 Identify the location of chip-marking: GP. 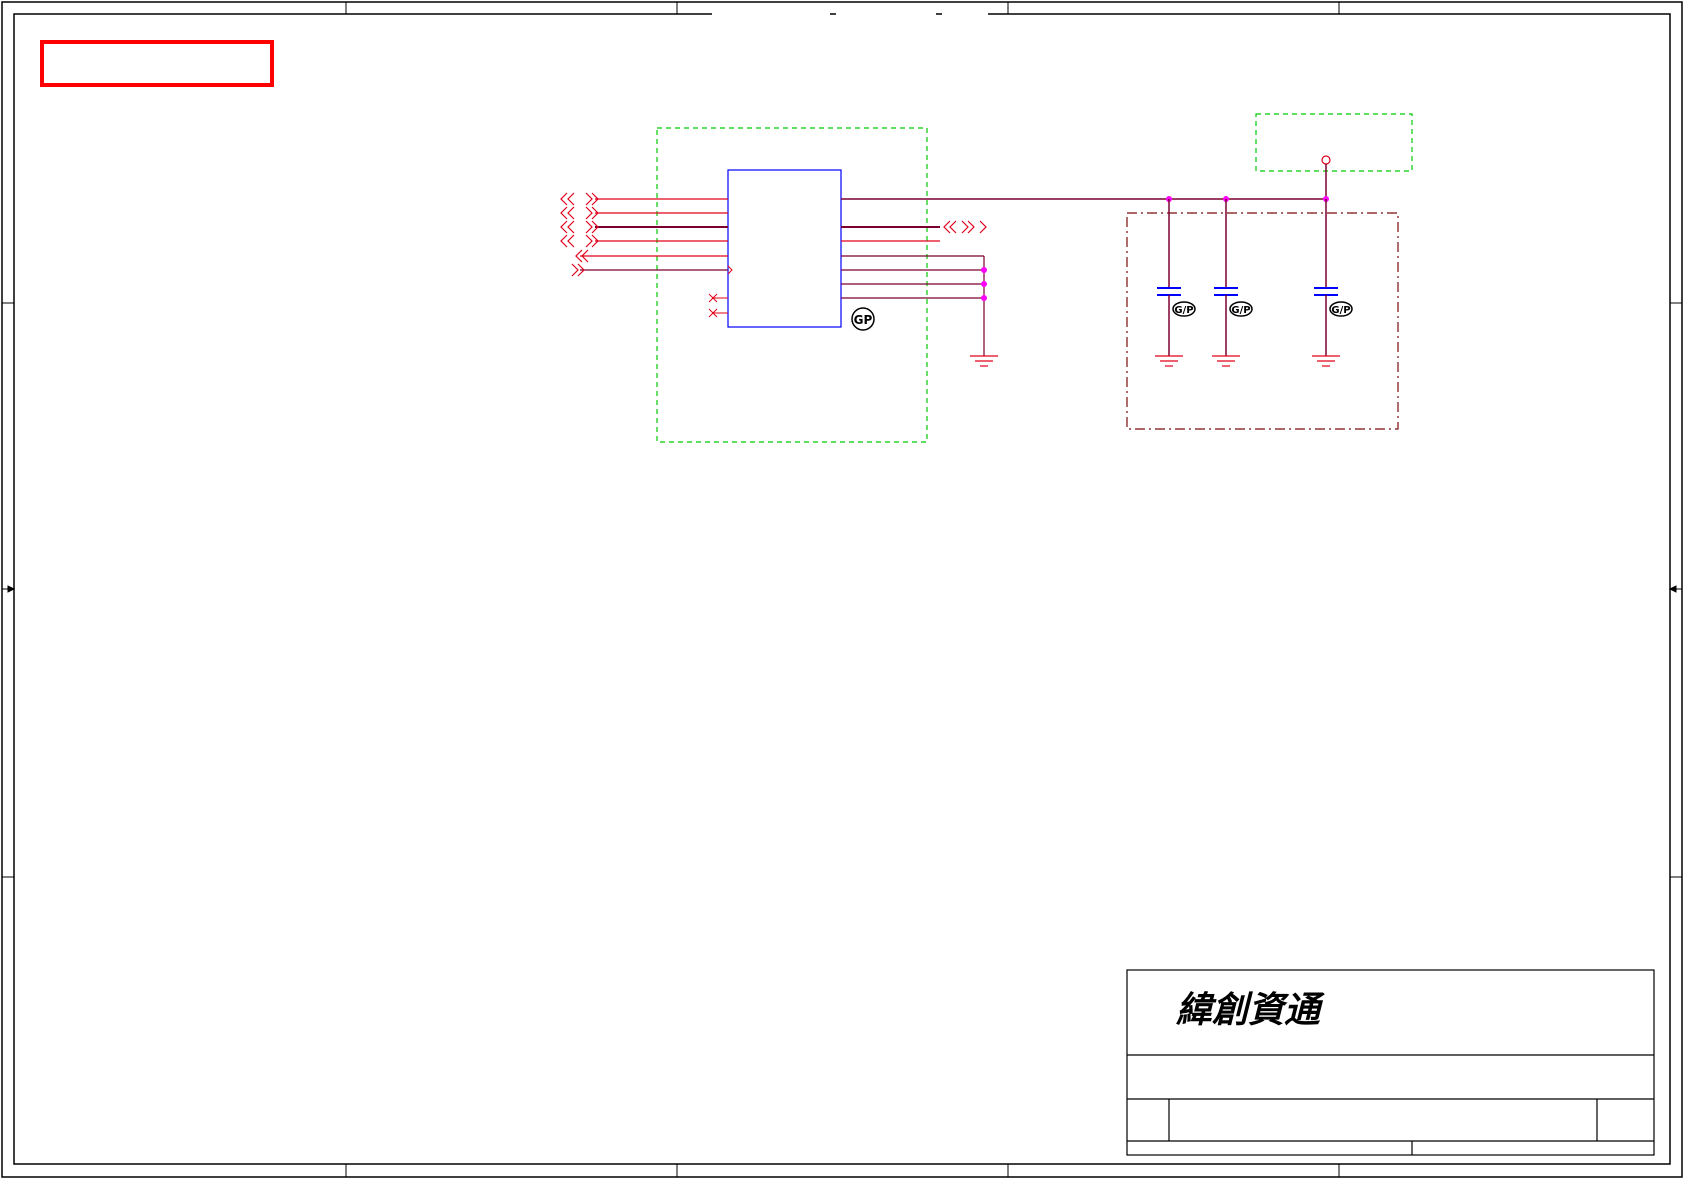
(863, 319).